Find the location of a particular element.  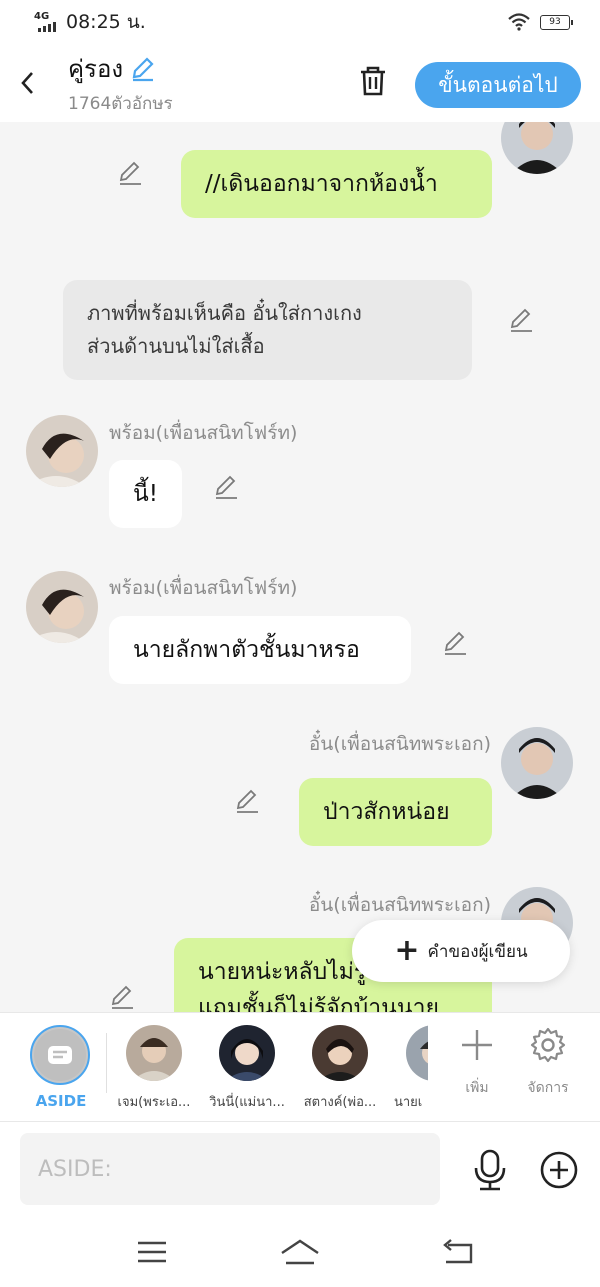

wifi-icon is located at coordinates (519, 22).